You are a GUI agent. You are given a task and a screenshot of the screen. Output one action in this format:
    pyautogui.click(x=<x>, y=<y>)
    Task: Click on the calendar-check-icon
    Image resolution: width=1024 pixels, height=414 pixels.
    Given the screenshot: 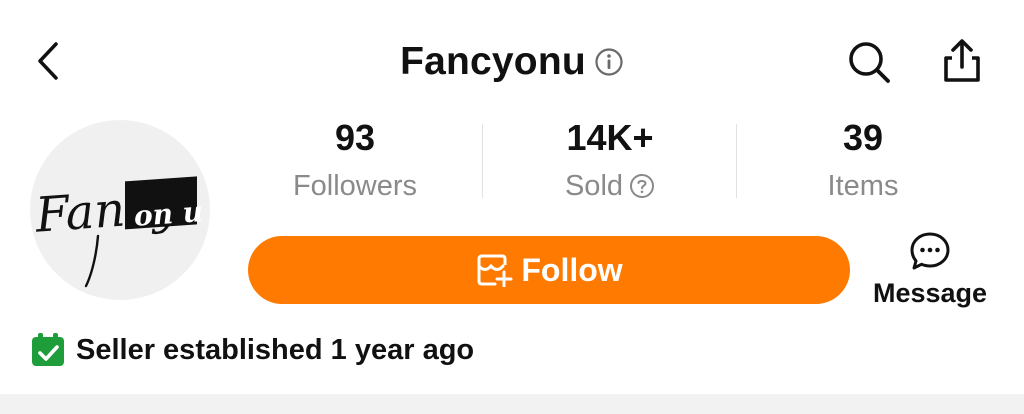 What is the action you would take?
    pyautogui.click(x=48, y=349)
    